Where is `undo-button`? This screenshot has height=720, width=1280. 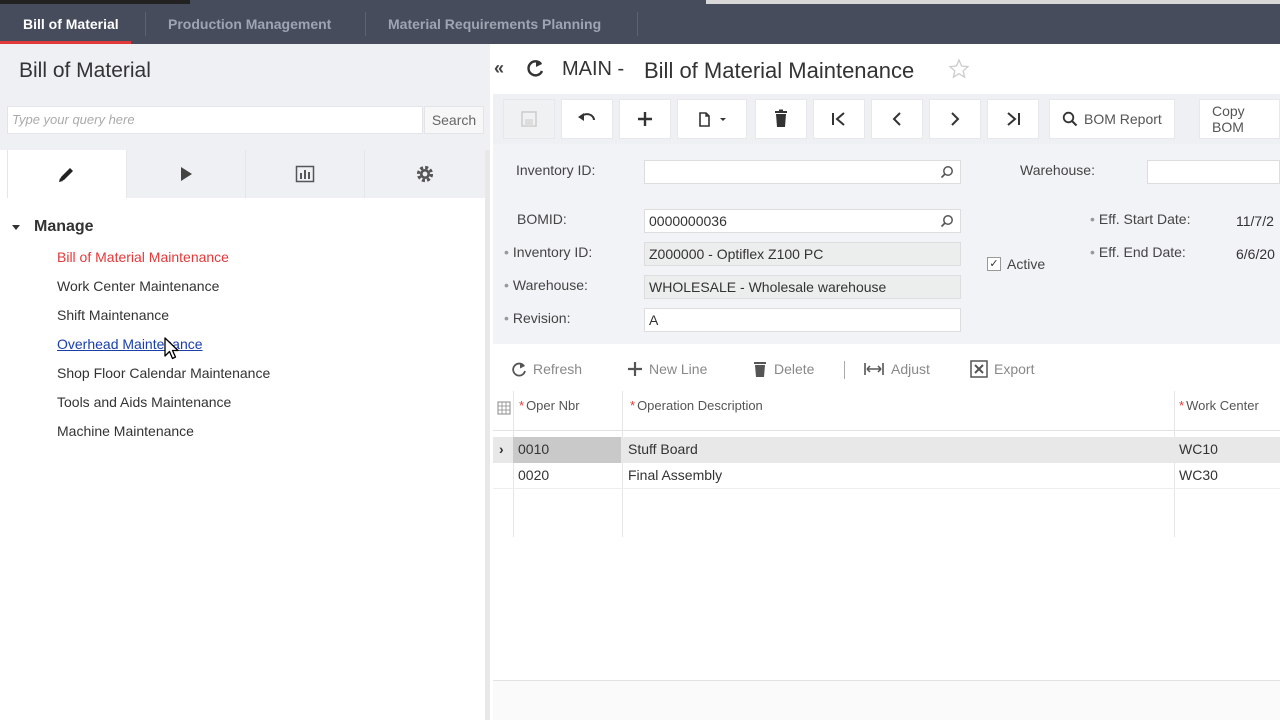
undo-button is located at coordinates (587, 119).